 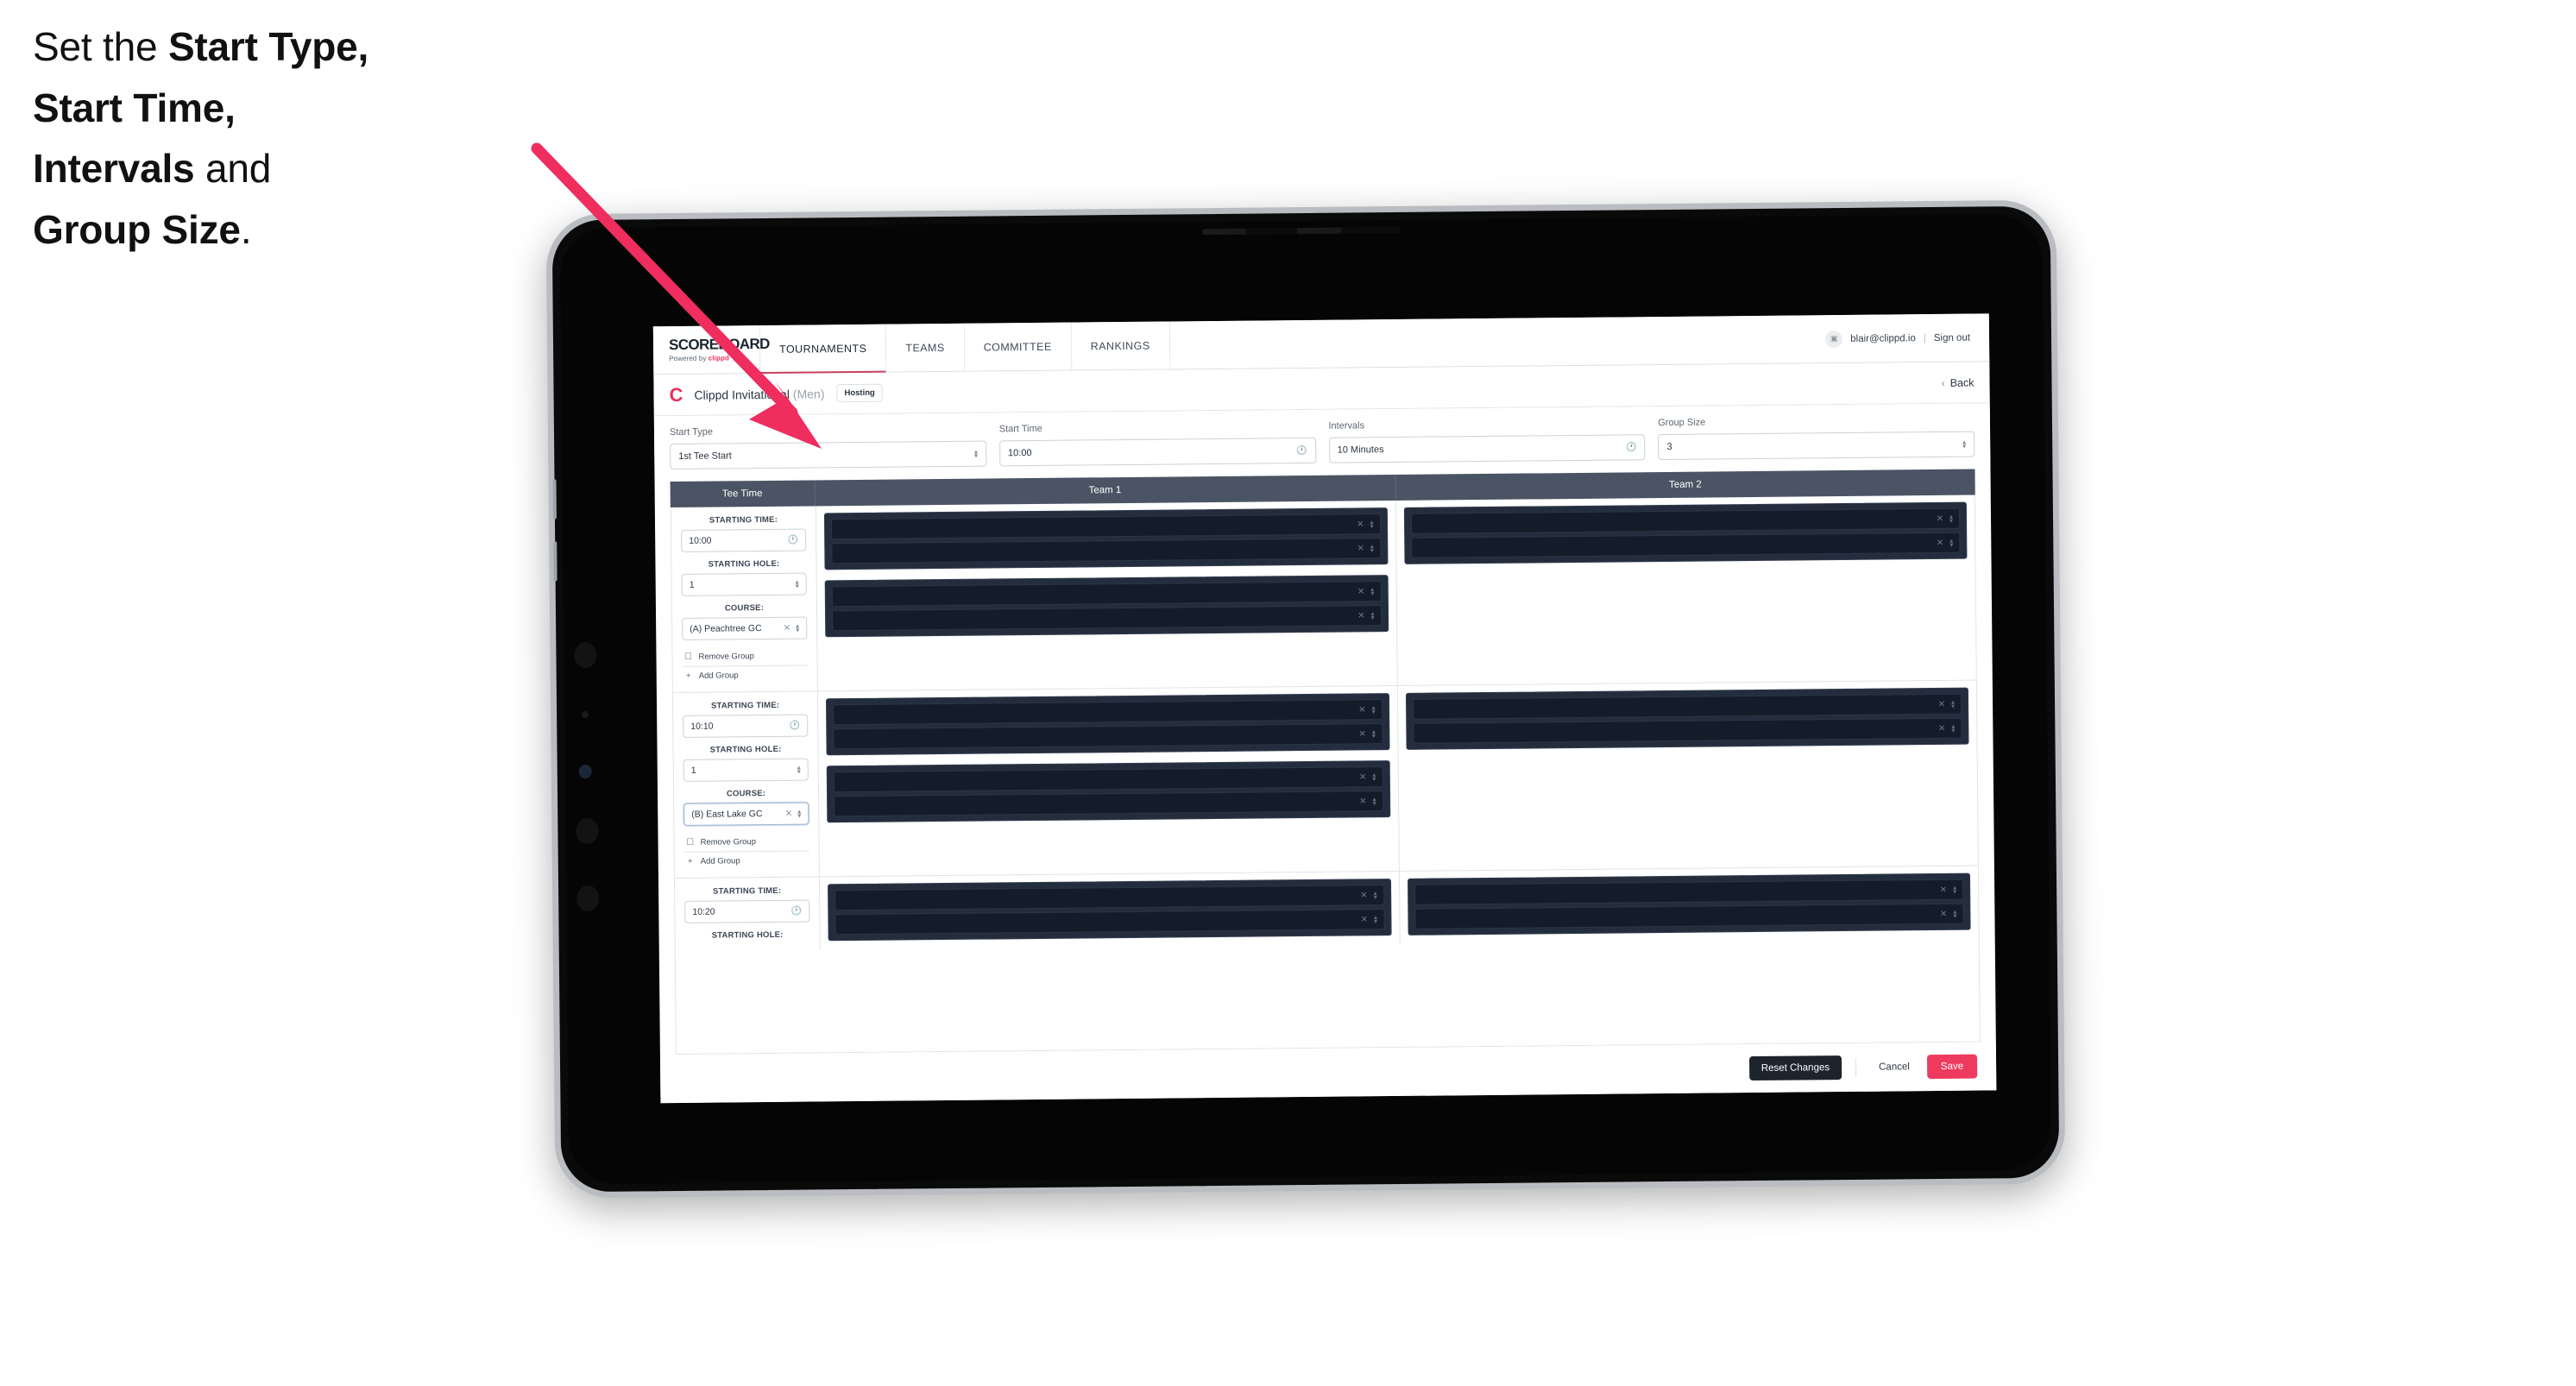 I want to click on column-header-tee-time: Tee Time, so click(x=743, y=494).